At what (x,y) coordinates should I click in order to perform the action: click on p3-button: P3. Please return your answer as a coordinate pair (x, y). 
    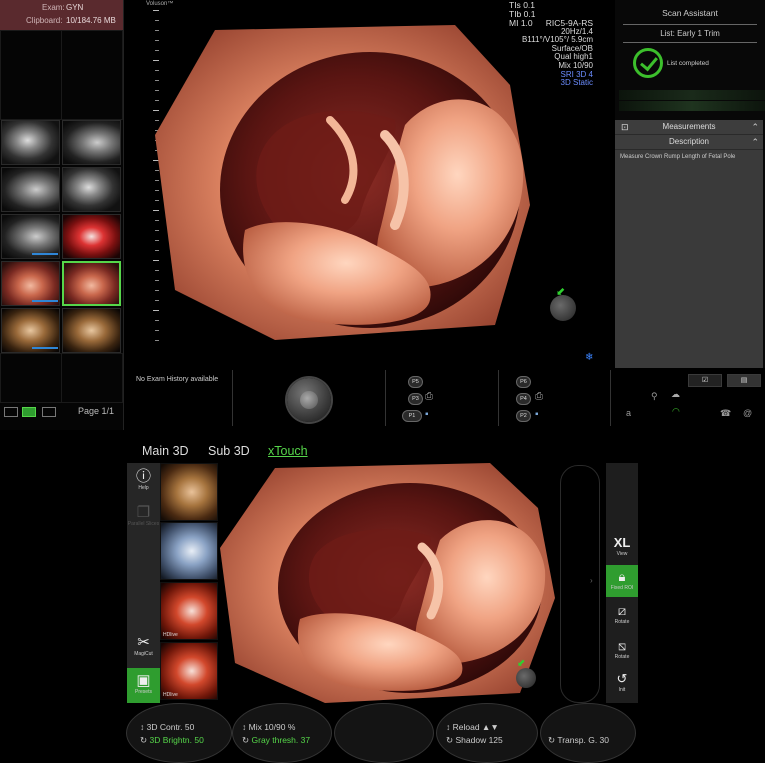
    Looking at the image, I should click on (415, 399).